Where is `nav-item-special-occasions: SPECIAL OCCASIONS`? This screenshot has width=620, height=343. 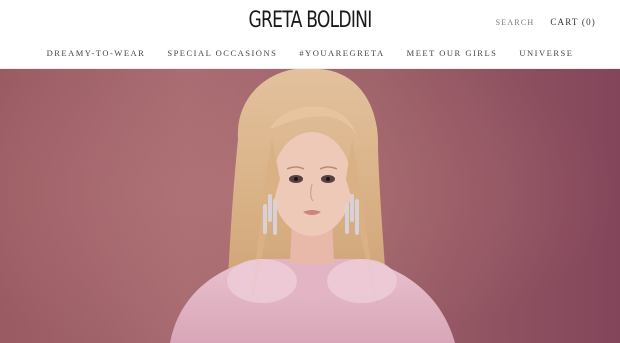
nav-item-special-occasions: SPECIAL OCCASIONS is located at coordinates (222, 53).